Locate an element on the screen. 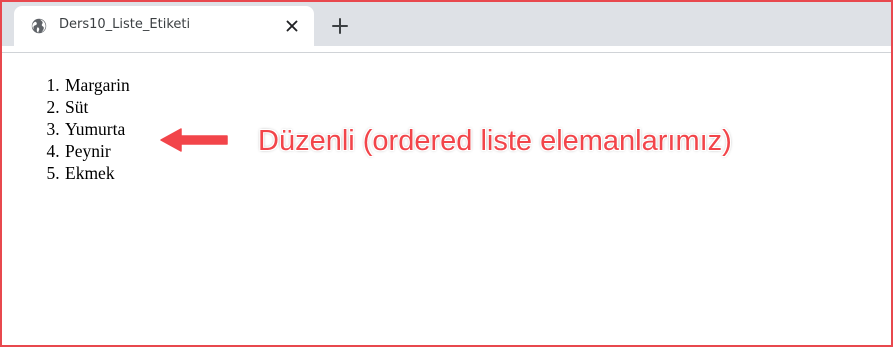 This screenshot has width=893, height=347. list-item: Margarin is located at coordinates (97, 85).